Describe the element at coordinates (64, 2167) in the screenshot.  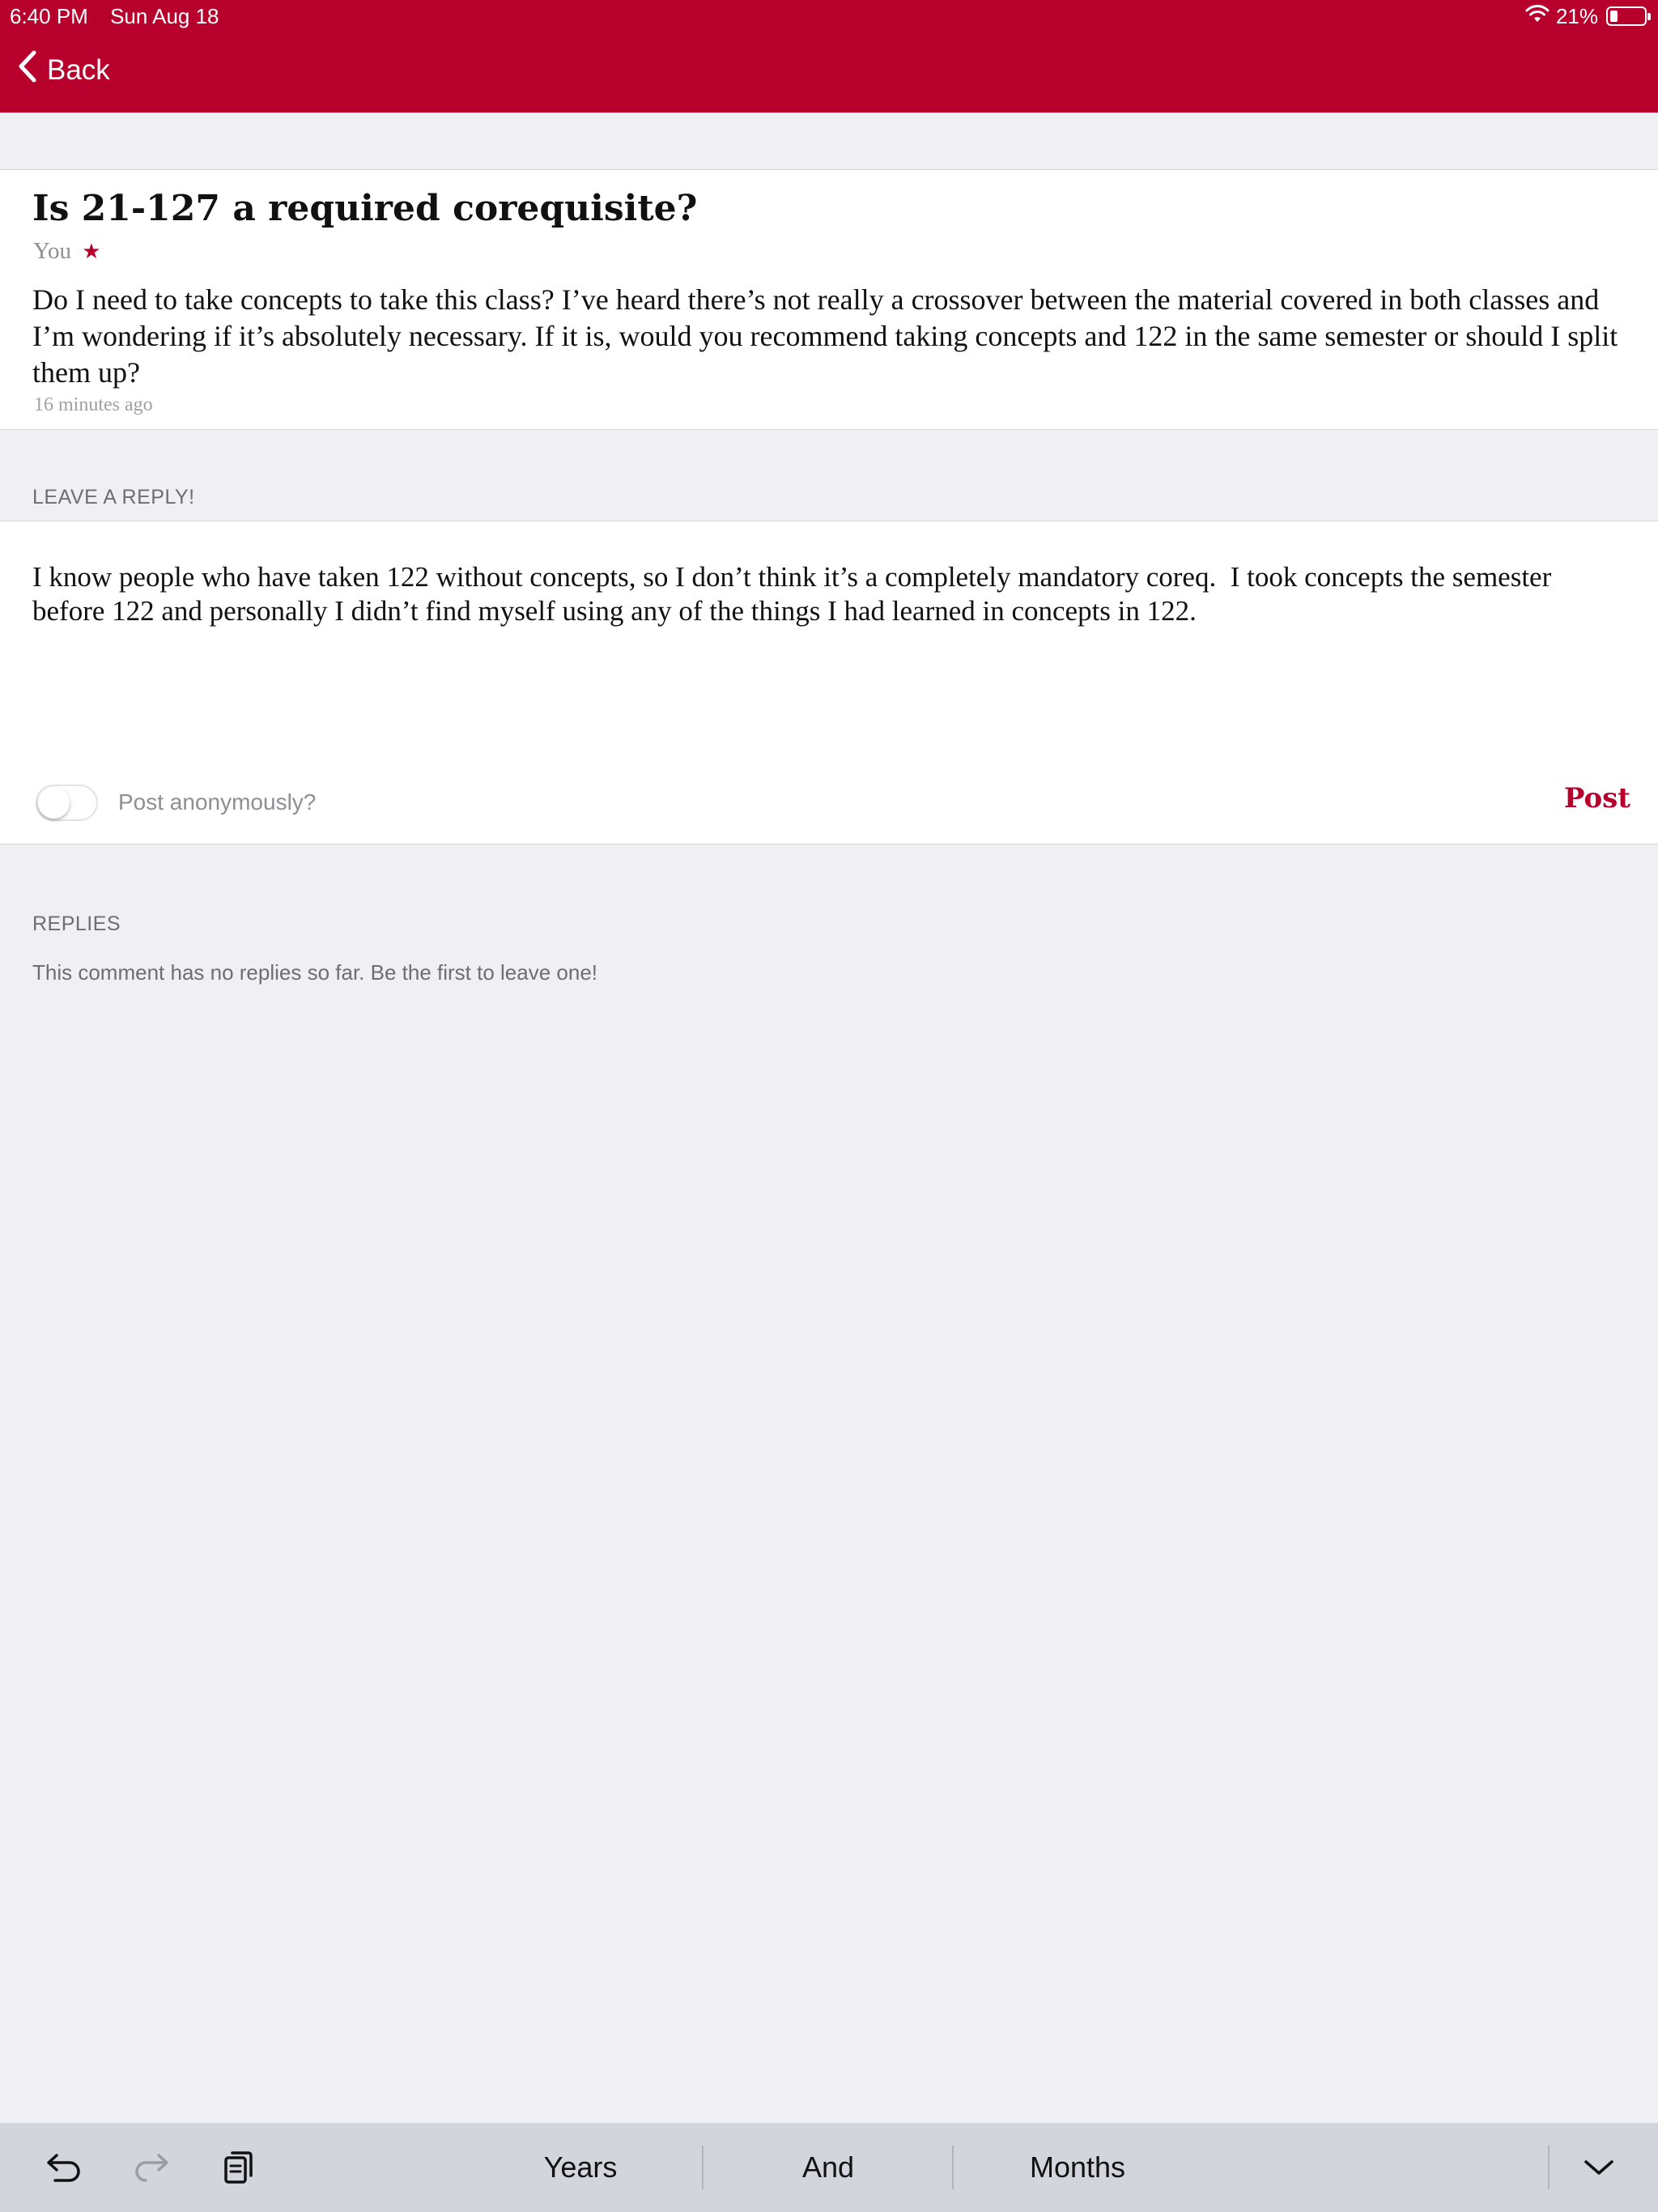
I see `undo-icon` at that location.